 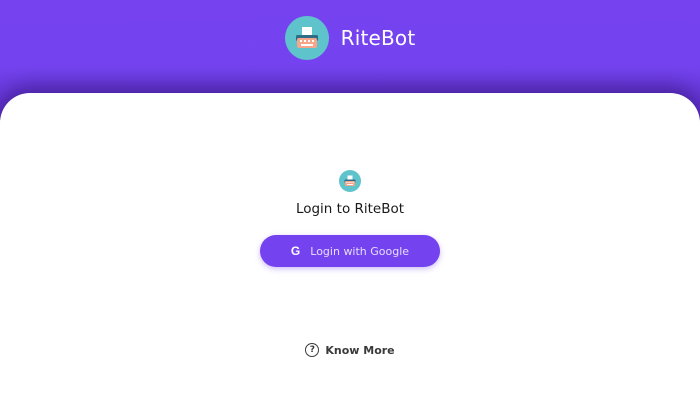 What do you see at coordinates (350, 209) in the screenshot?
I see `login-title: Login to RiteBot` at bounding box center [350, 209].